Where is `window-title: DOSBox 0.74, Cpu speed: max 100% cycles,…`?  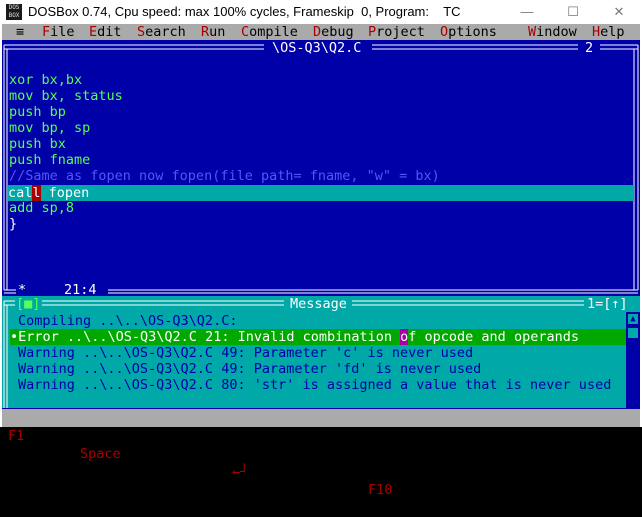 window-title: DOSBox 0.74, Cpu speed: max 100% cycles,… is located at coordinates (244, 11).